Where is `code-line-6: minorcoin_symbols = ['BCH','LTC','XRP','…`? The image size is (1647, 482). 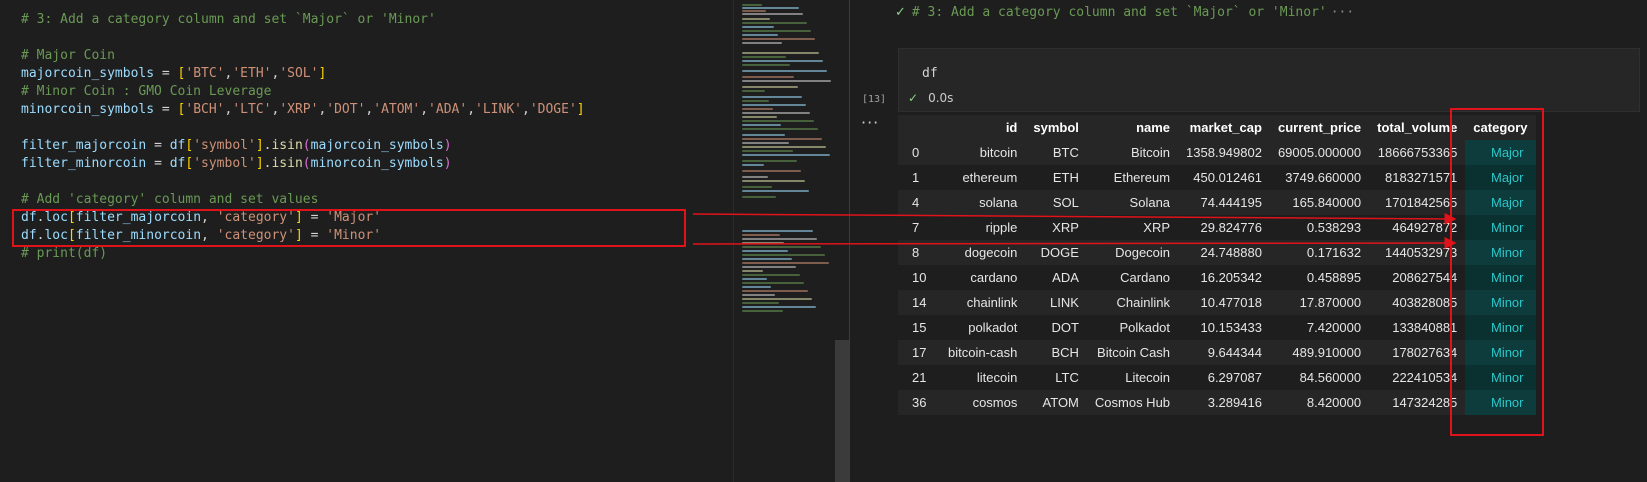 code-line-6: minorcoin_symbols = ['BCH','LTC','XRP','… is located at coordinates (303, 110).